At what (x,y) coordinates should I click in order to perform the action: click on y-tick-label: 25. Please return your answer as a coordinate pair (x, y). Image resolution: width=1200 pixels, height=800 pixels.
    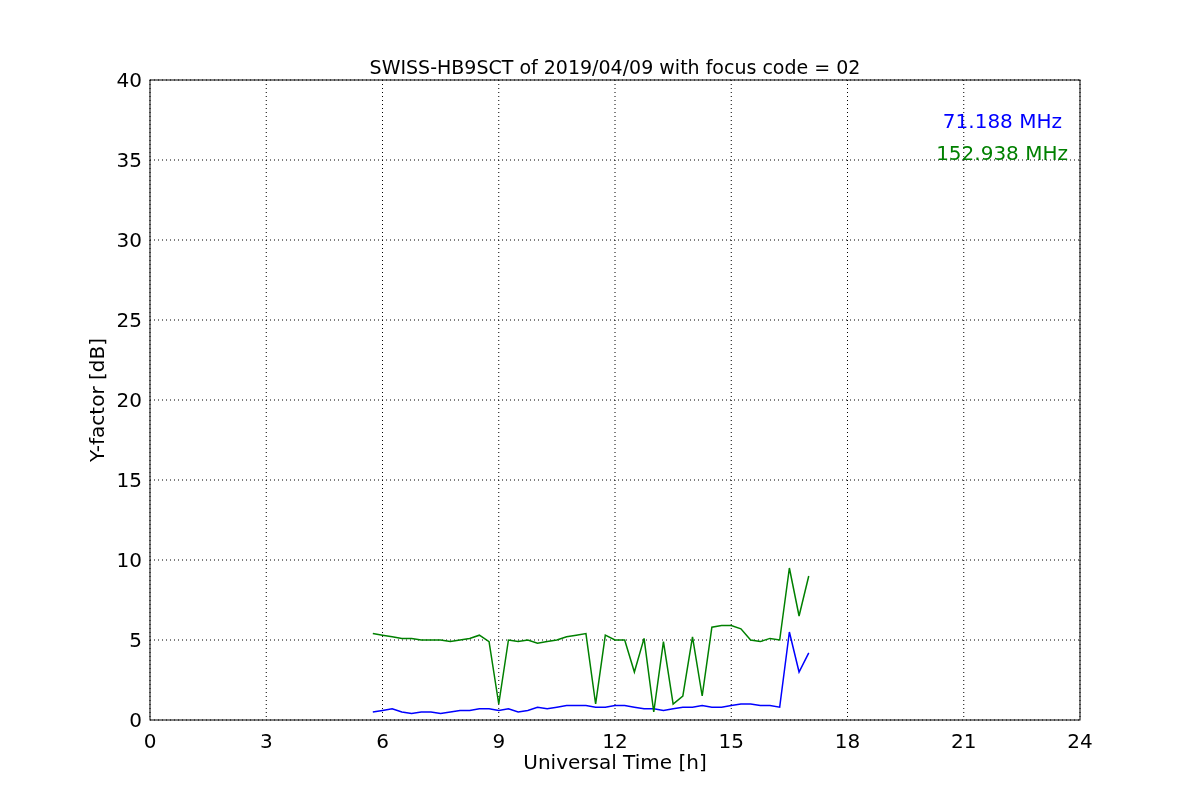
    Looking at the image, I should click on (129, 320).